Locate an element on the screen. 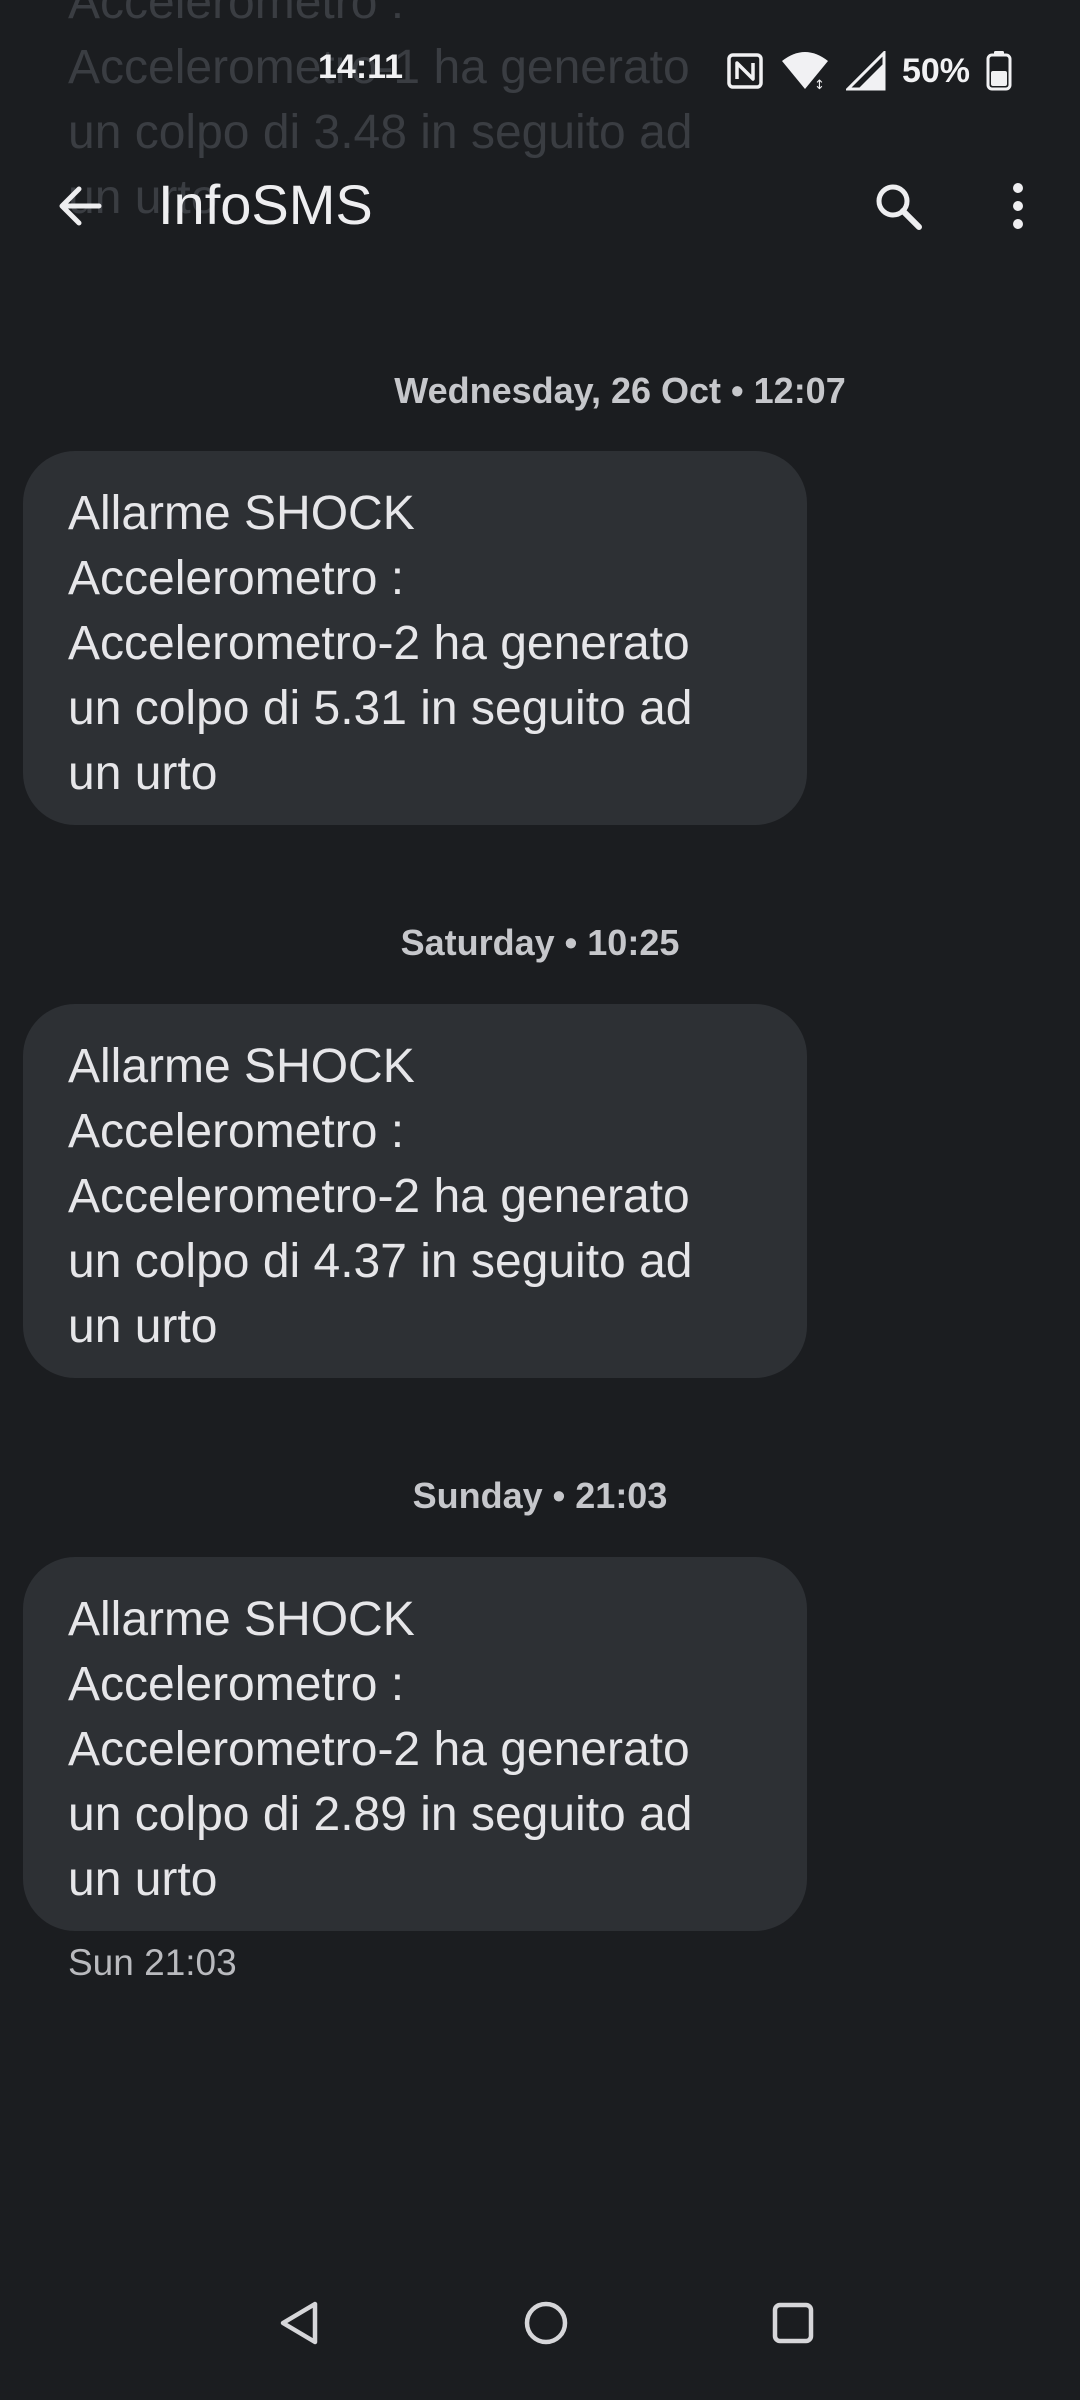 The height and width of the screenshot is (2400, 1080). conversation-title: InfoSMS is located at coordinates (265, 204).